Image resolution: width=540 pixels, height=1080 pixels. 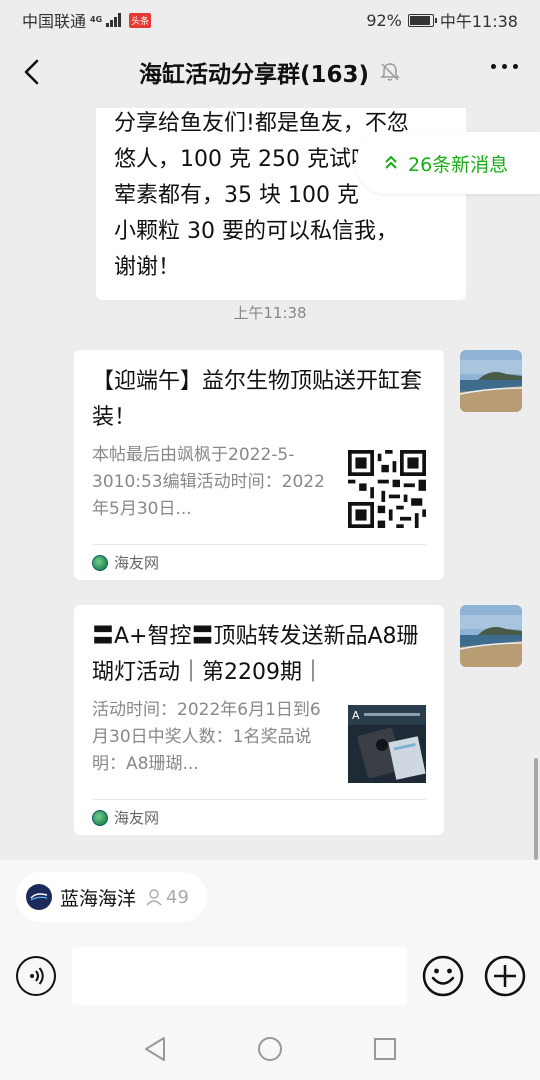 I want to click on nav-recent-icon, so click(x=385, y=1049).